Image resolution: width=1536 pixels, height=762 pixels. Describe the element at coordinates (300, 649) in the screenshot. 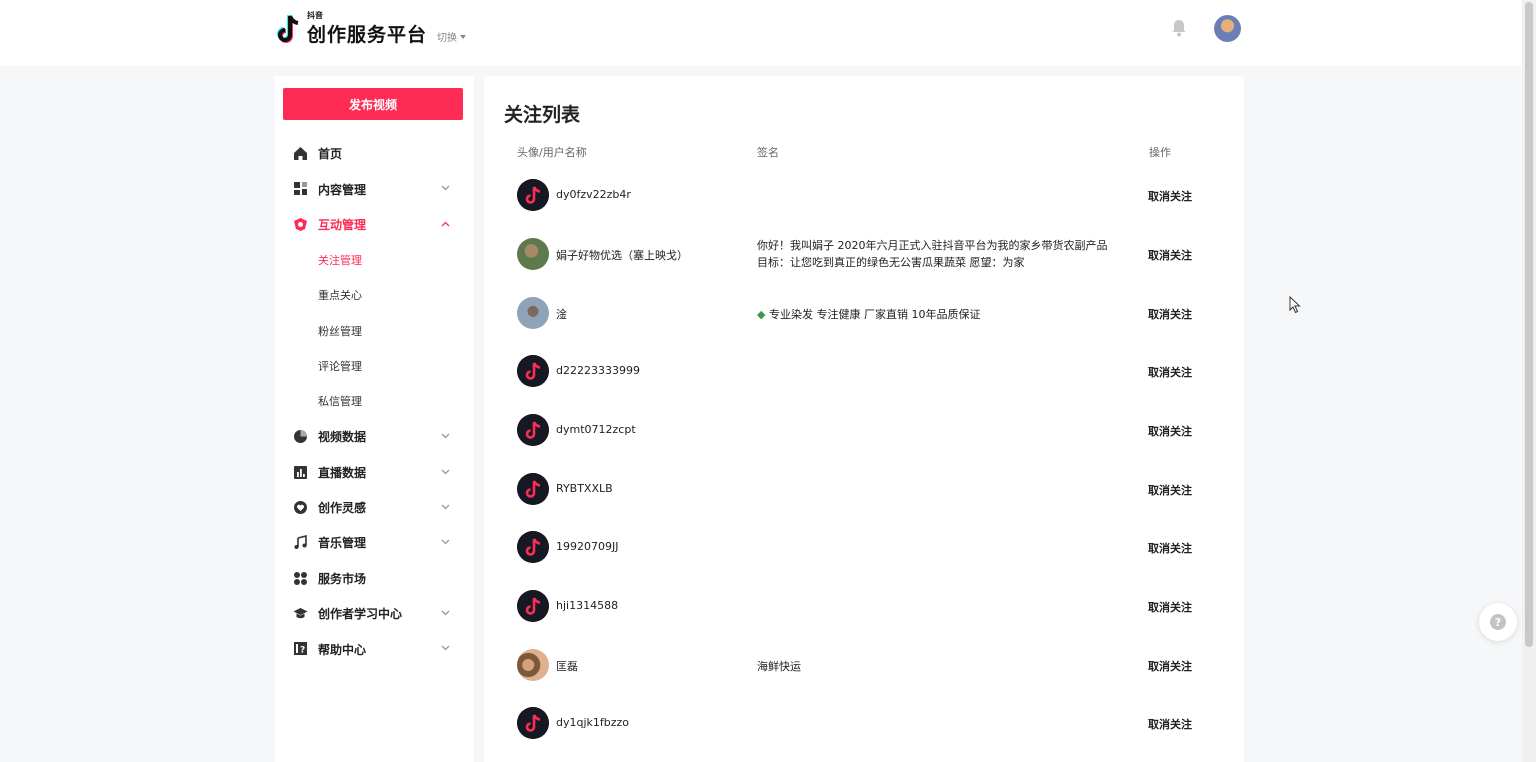

I see `help-book-icon: ?` at that location.